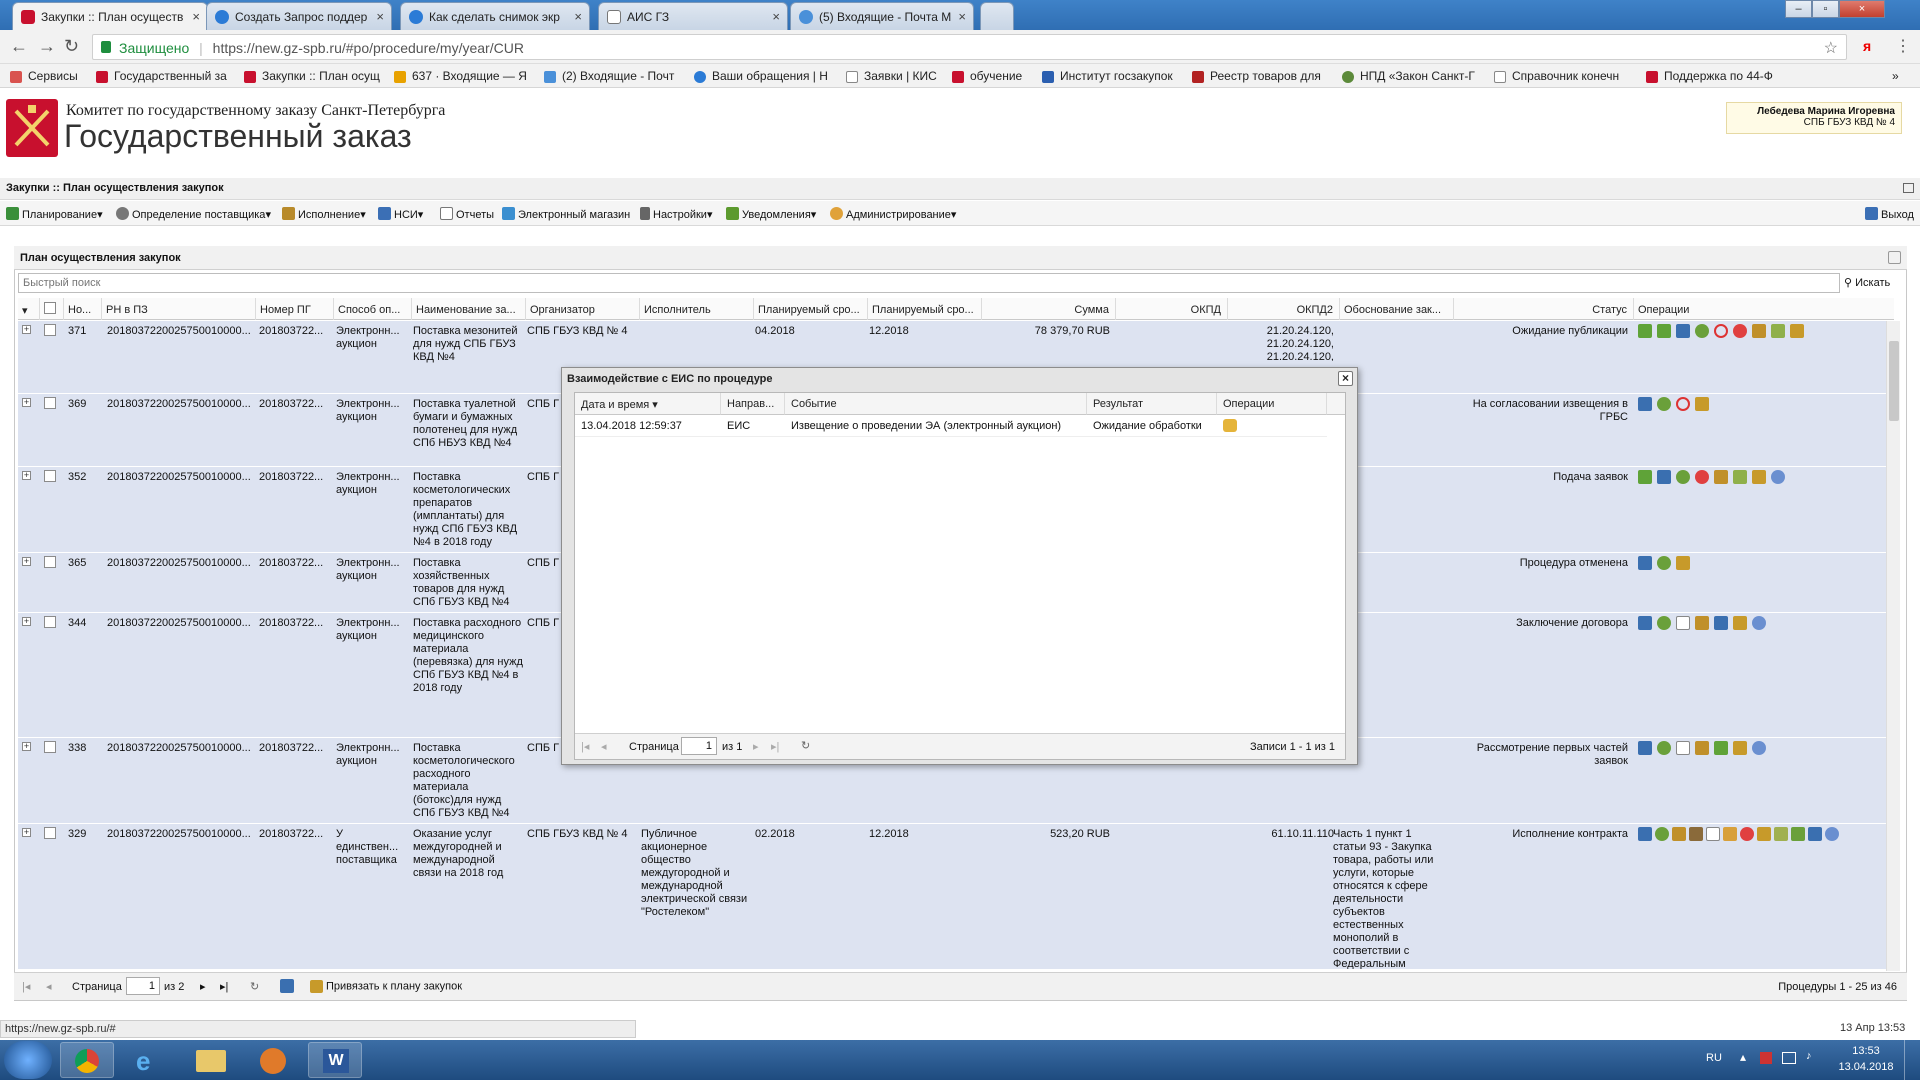 The image size is (1920, 1080). I want to click on menu-settings: Настройки▾, so click(676, 214).